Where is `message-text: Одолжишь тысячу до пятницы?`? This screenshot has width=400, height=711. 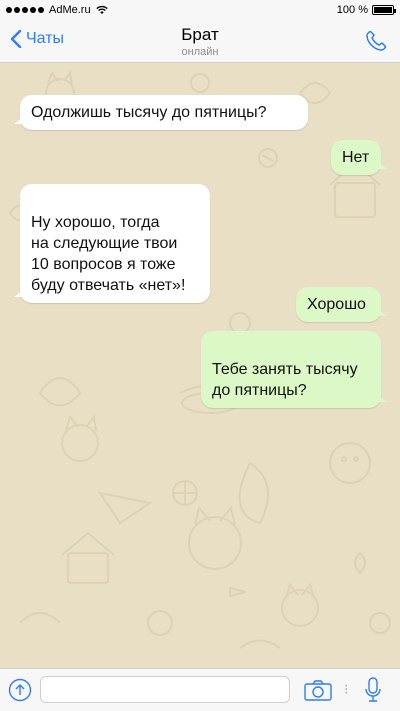
message-text: Одолжишь тысячу до пятницы? is located at coordinates (149, 112).